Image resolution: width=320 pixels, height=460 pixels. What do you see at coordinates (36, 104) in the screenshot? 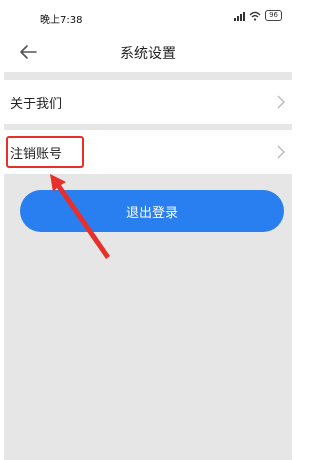
I see `menu-item-label: 关于我们` at bounding box center [36, 104].